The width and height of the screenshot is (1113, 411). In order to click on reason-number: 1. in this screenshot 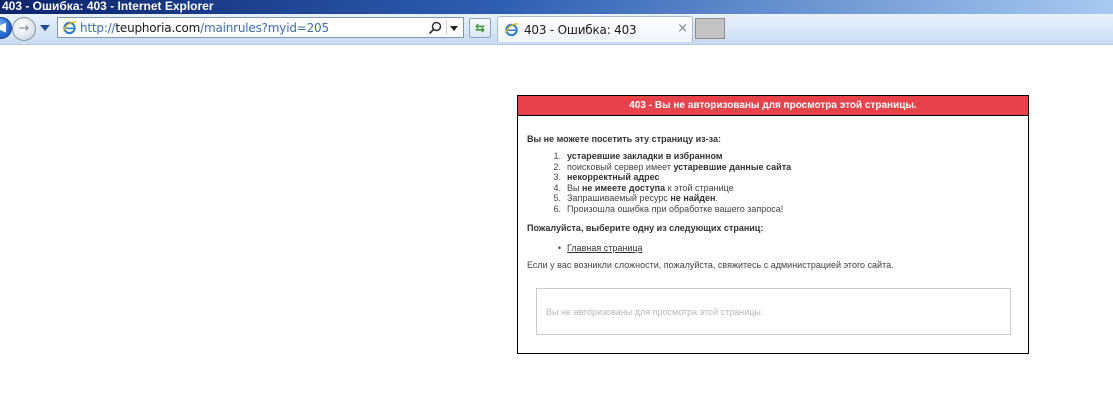, I will do `click(557, 156)`.